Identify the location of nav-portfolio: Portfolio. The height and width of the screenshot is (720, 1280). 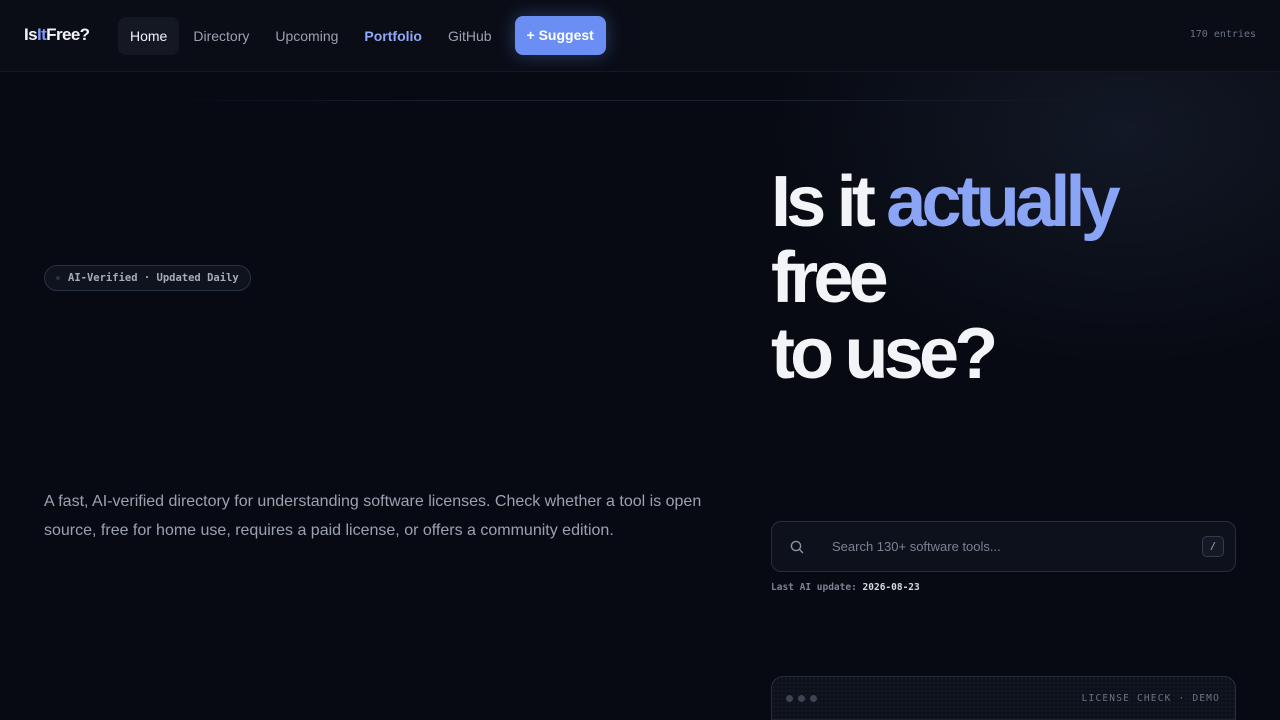
(393, 36).